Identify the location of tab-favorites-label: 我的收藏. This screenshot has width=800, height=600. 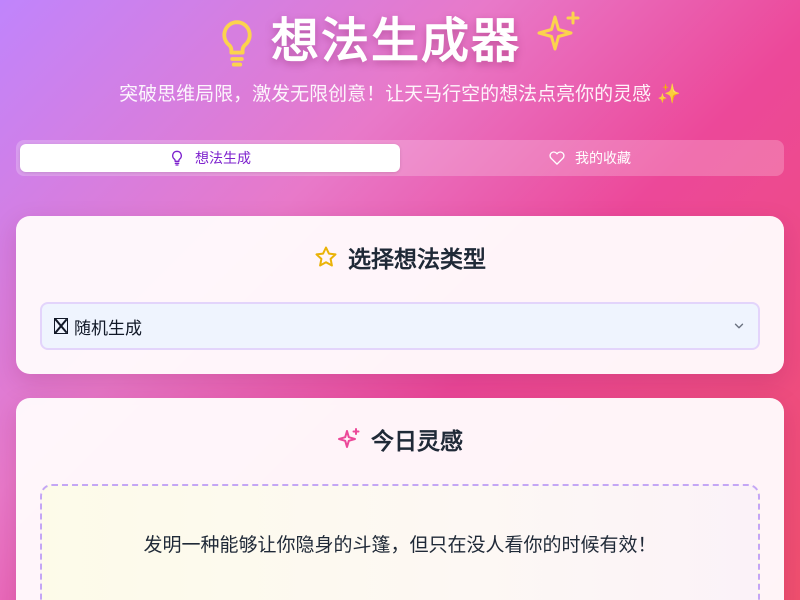
(603, 159).